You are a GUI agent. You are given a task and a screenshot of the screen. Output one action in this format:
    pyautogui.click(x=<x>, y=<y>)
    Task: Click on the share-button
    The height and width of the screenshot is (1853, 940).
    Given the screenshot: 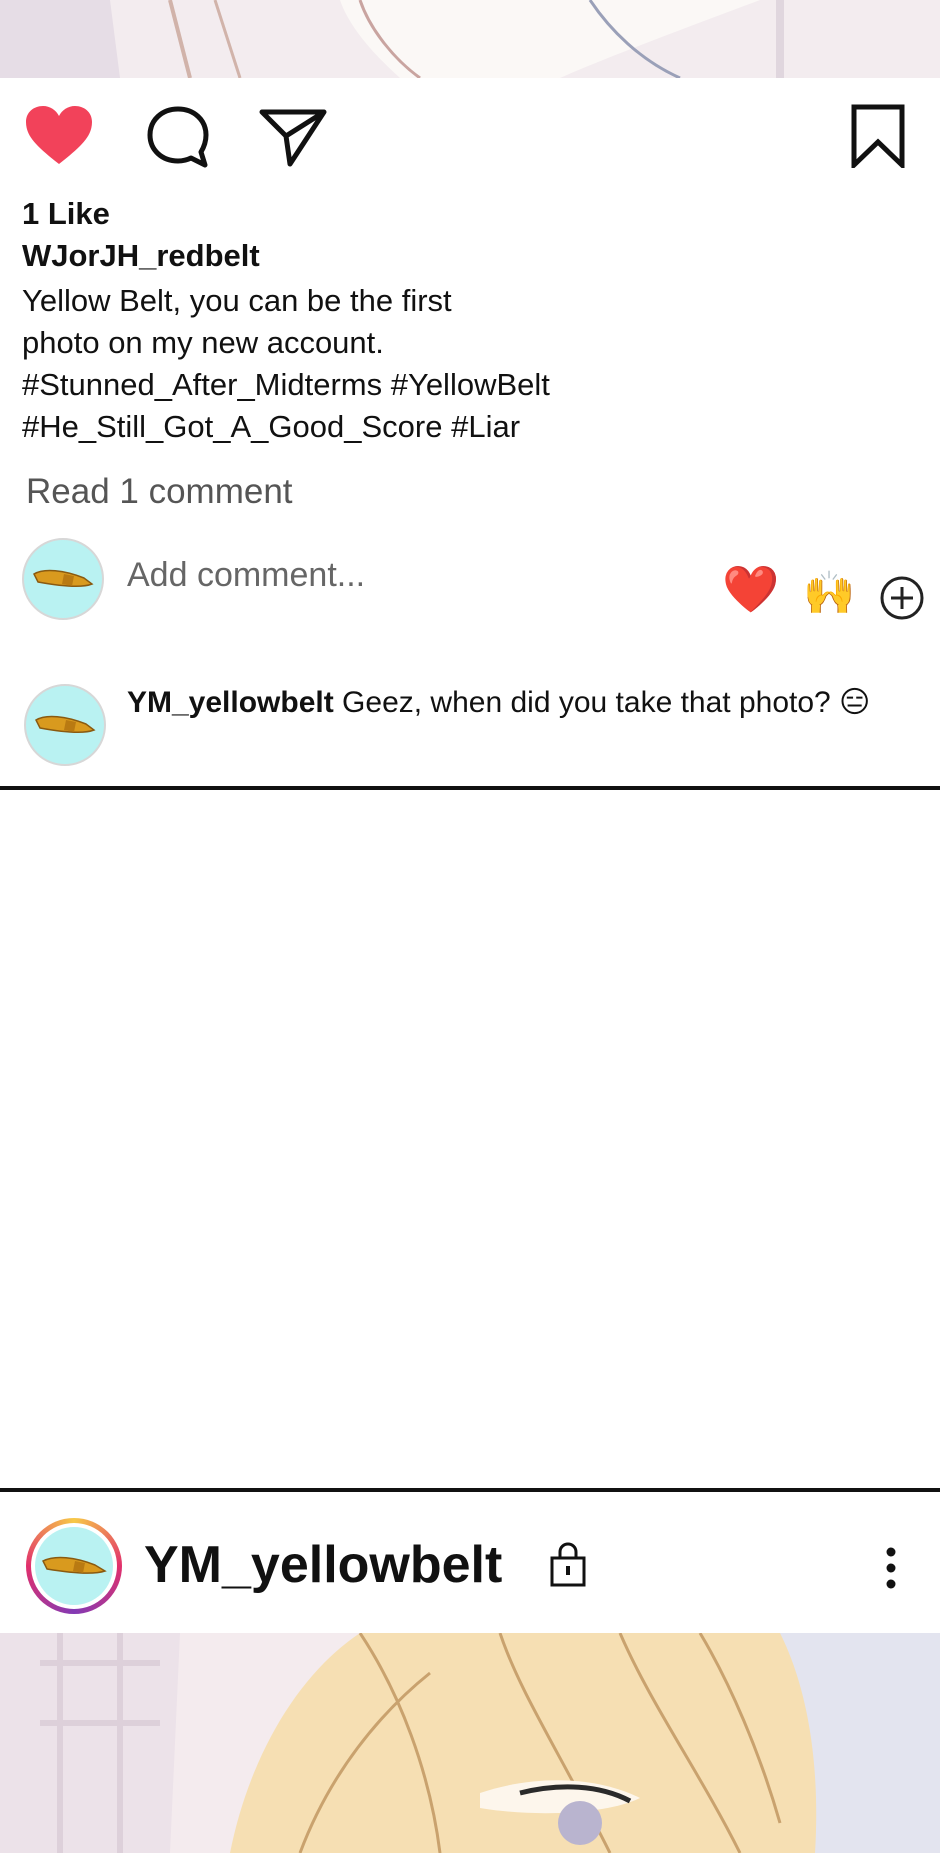 What is the action you would take?
    pyautogui.click(x=293, y=138)
    